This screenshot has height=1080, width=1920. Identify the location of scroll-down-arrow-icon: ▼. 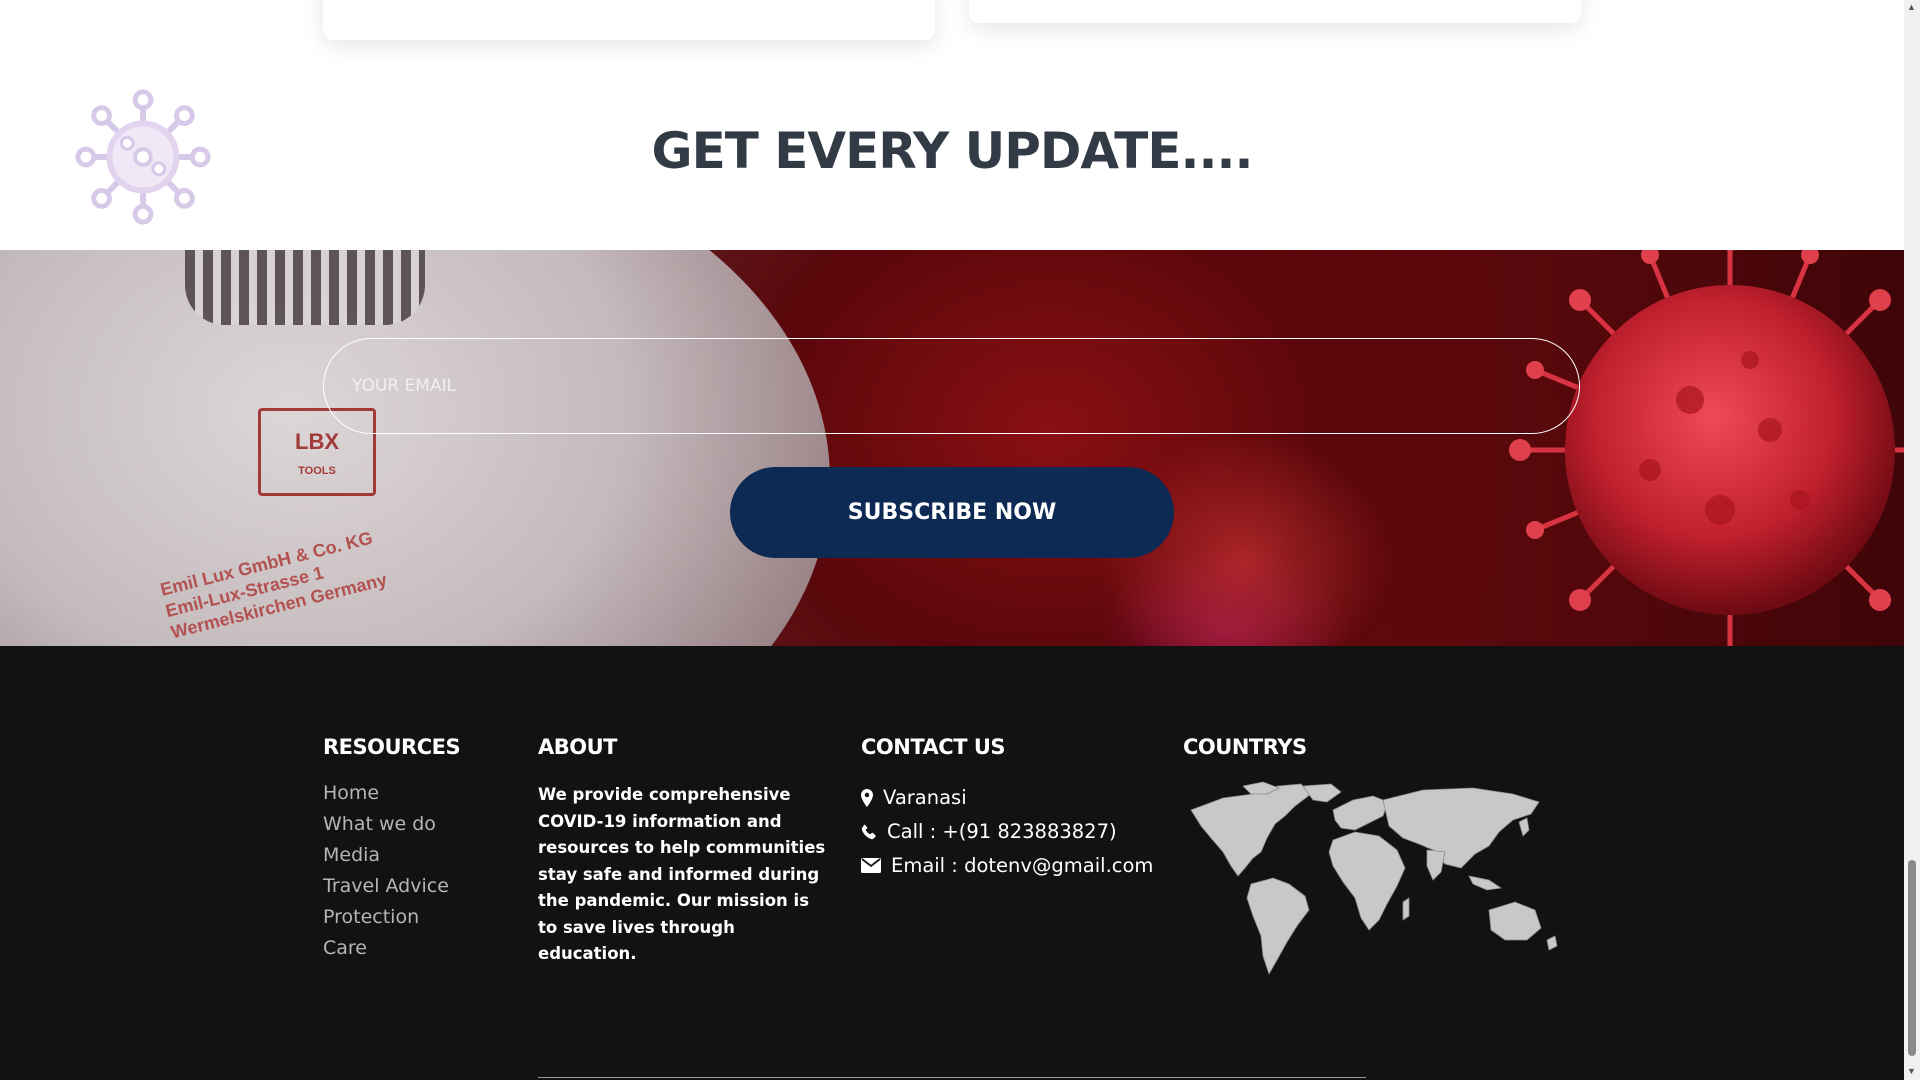
(1911, 1071).